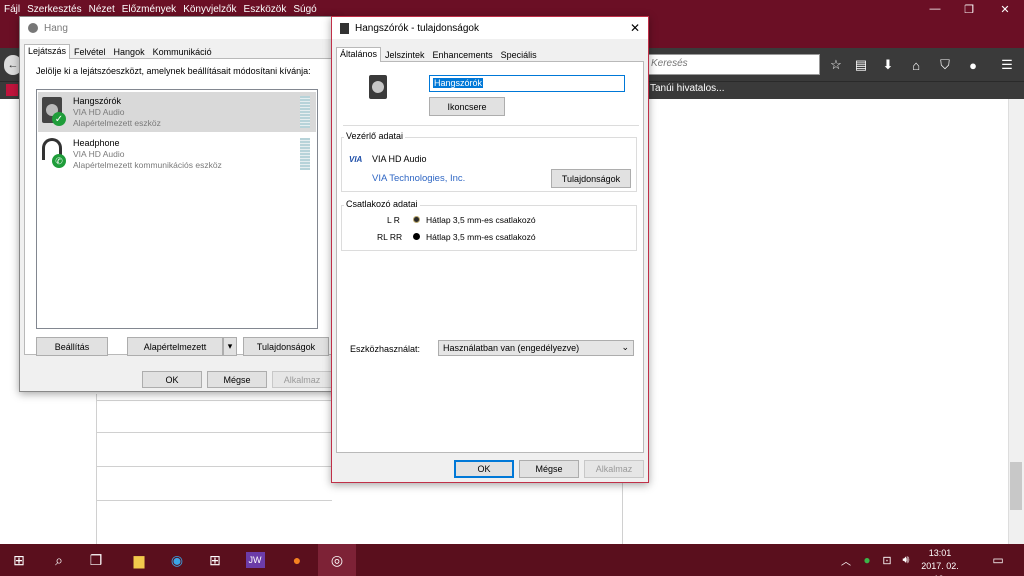  What do you see at coordinates (998, 560) in the screenshot?
I see `action-center-icon: ▭` at bounding box center [998, 560].